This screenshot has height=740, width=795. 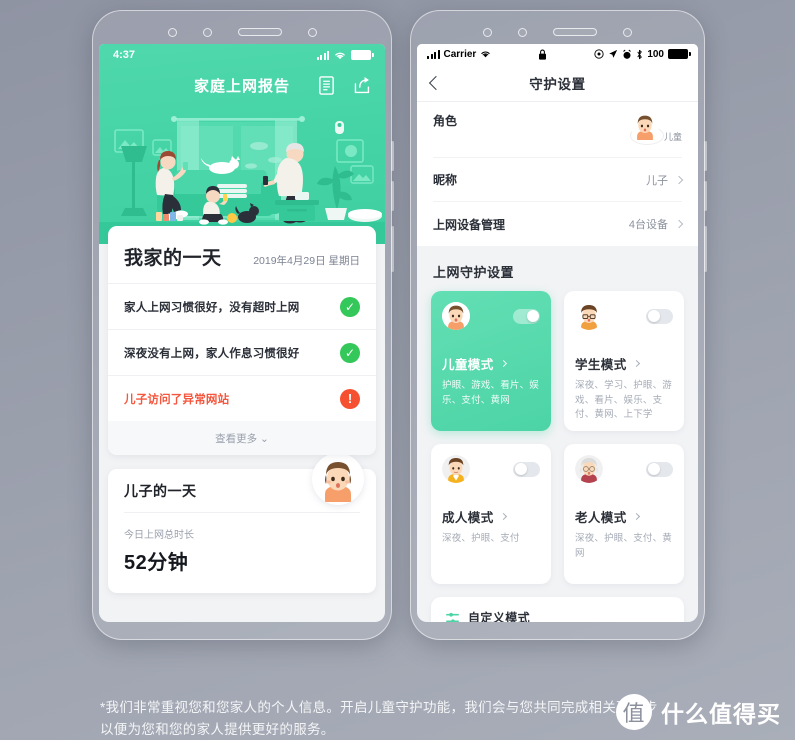 What do you see at coordinates (445, 121) in the screenshot?
I see `settings-row-label: 角色` at bounding box center [445, 121].